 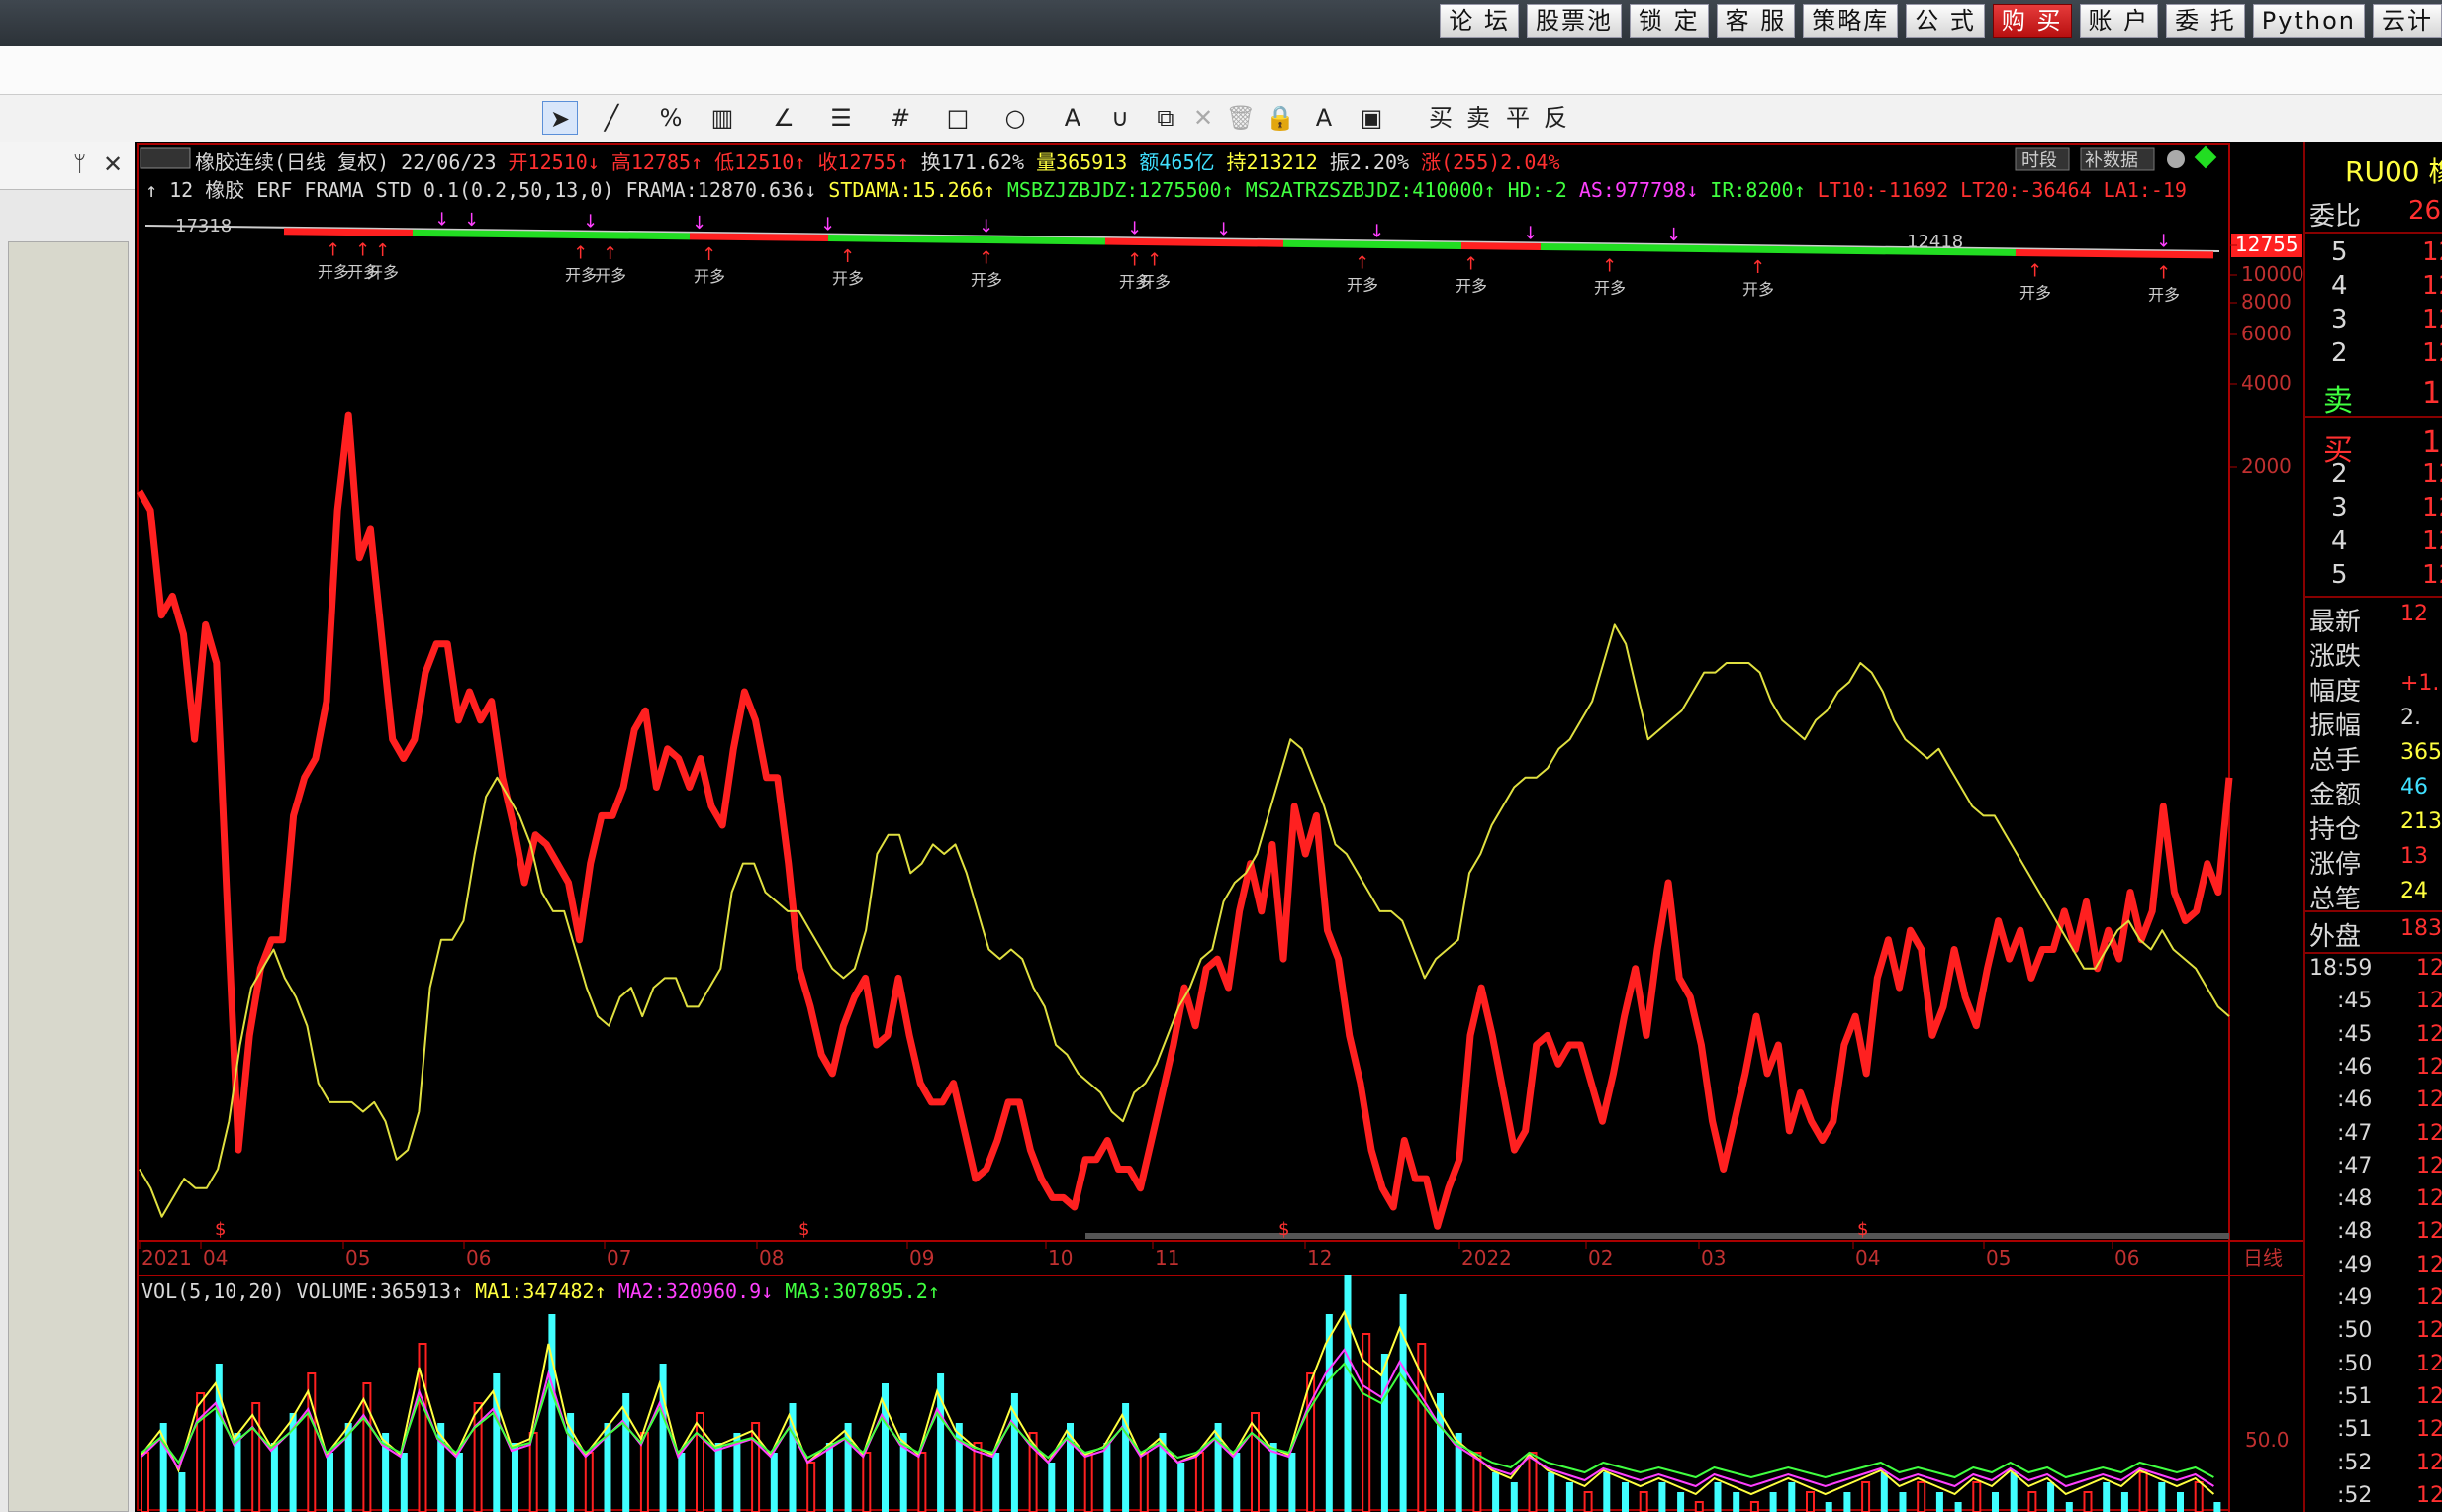 I want to click on text-tool-icon: A, so click(x=1072, y=118).